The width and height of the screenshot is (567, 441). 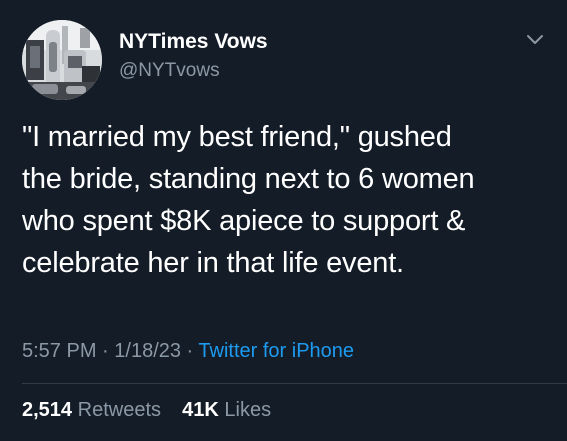 I want to click on tweet-stats: 2,514 Retweets 41K Likes, so click(x=146, y=410).